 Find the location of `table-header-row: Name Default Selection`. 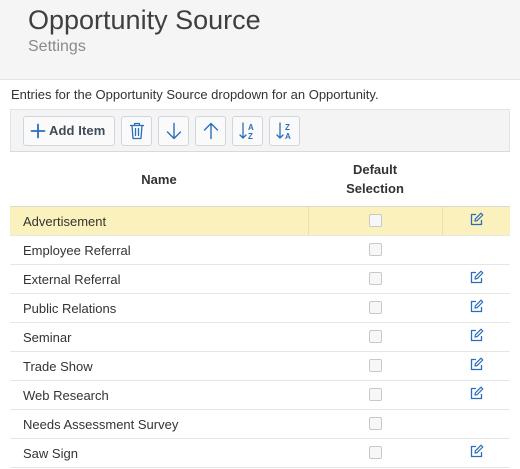

table-header-row: Name Default Selection is located at coordinates (260, 179).